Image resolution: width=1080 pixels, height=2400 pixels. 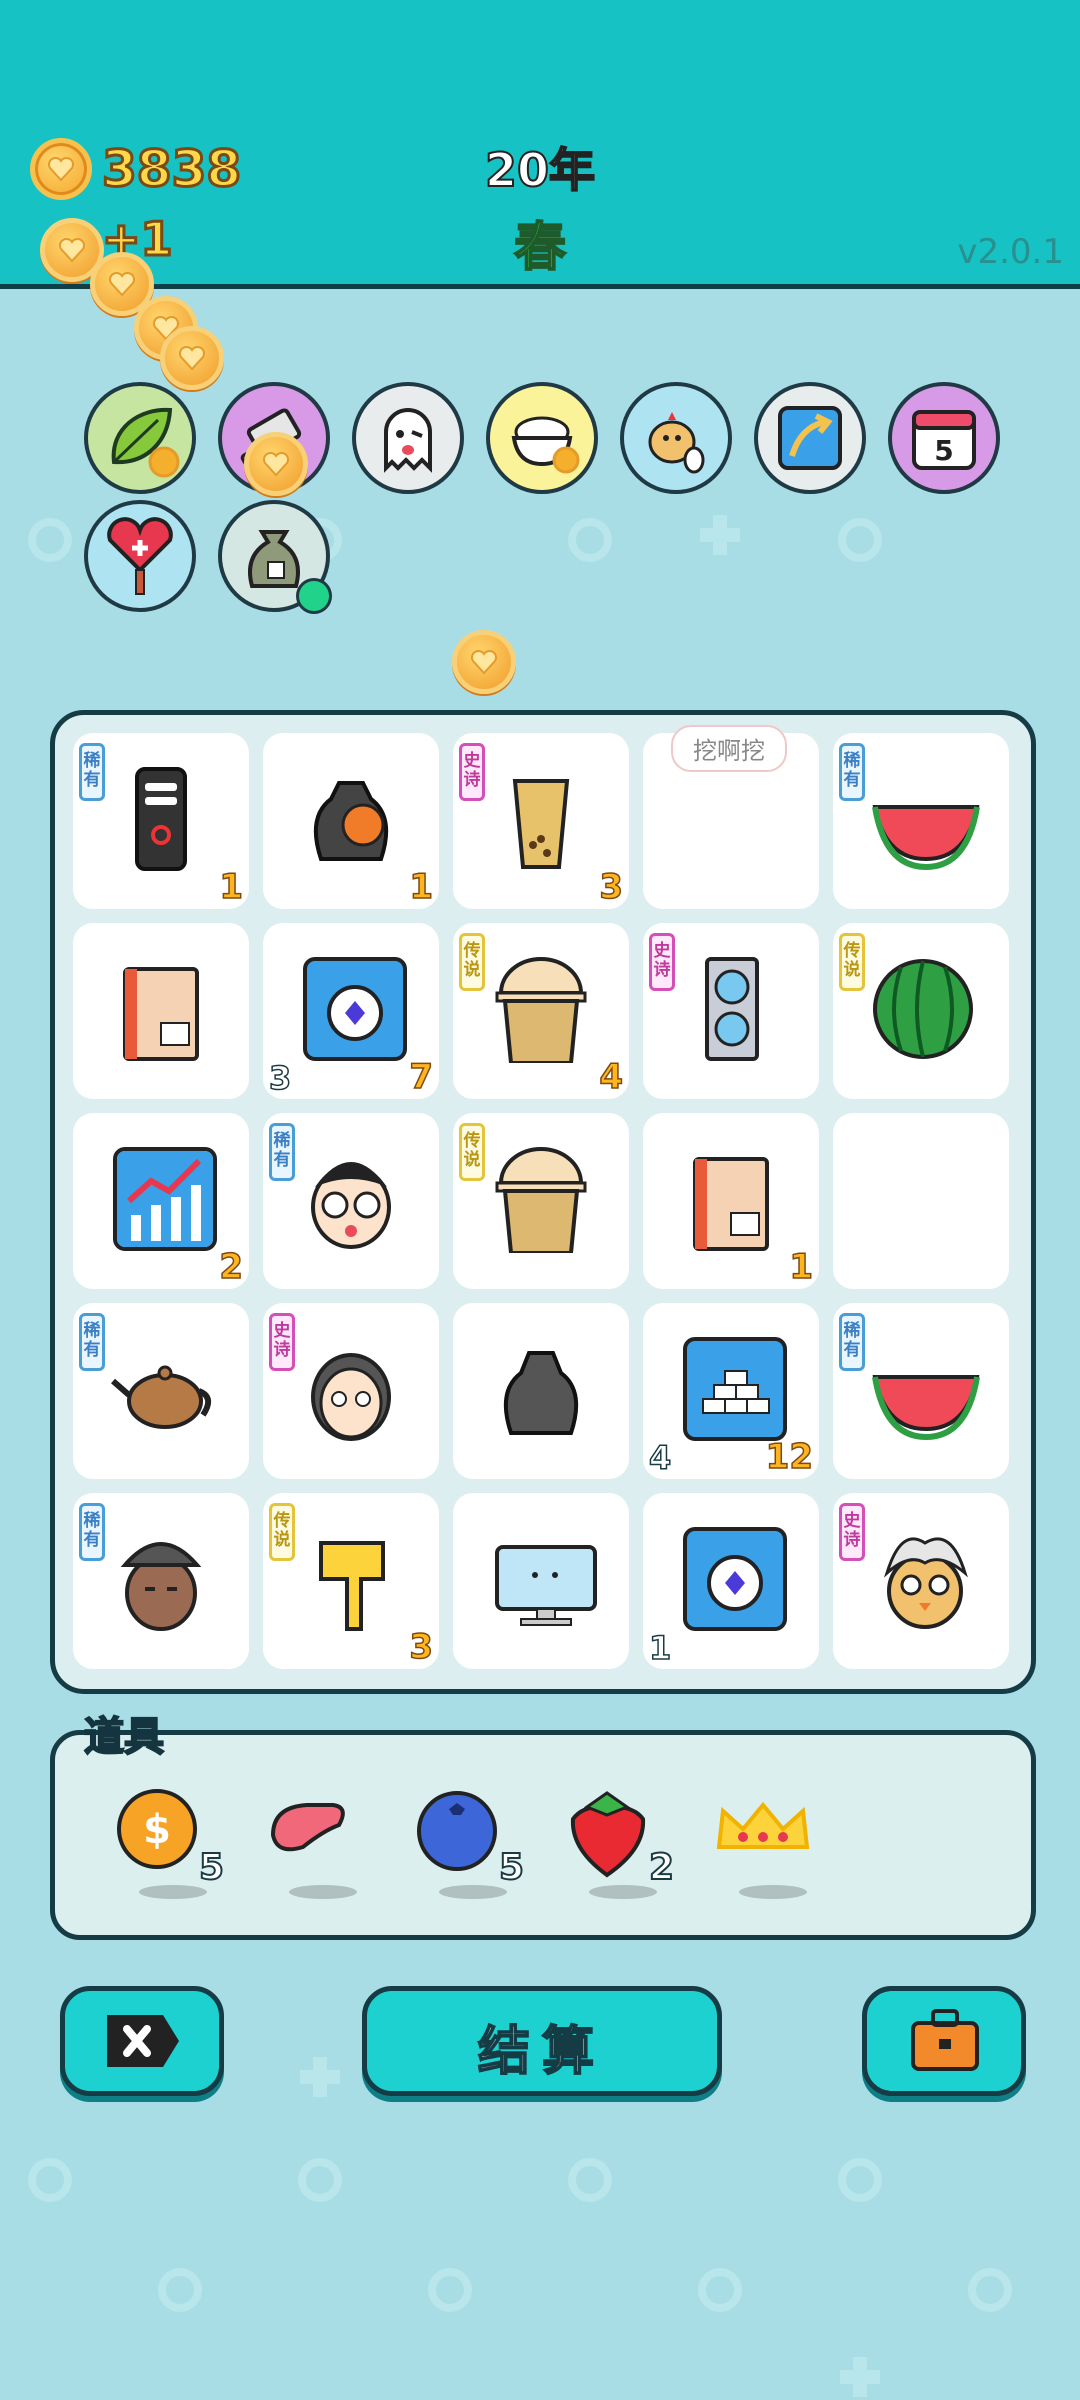 What do you see at coordinates (140, 438) in the screenshot?
I see `leaf-relic-icon` at bounding box center [140, 438].